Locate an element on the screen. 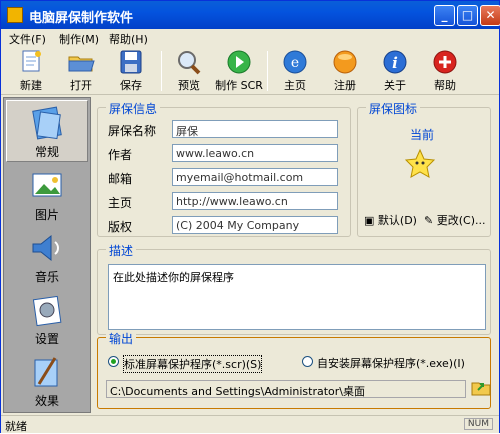 Image resolution: width=500 pixels, height=434 pixels. field-label-copyright: 版权 is located at coordinates (120, 227).